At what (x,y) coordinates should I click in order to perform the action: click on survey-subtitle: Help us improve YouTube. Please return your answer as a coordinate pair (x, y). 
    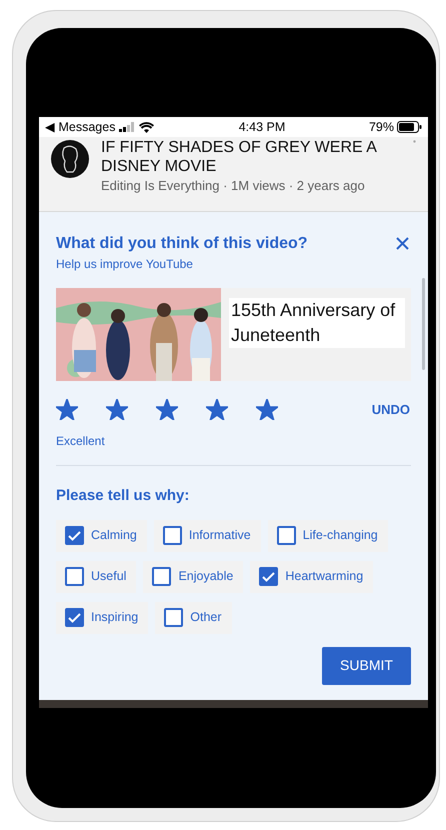
    Looking at the image, I should click on (125, 264).